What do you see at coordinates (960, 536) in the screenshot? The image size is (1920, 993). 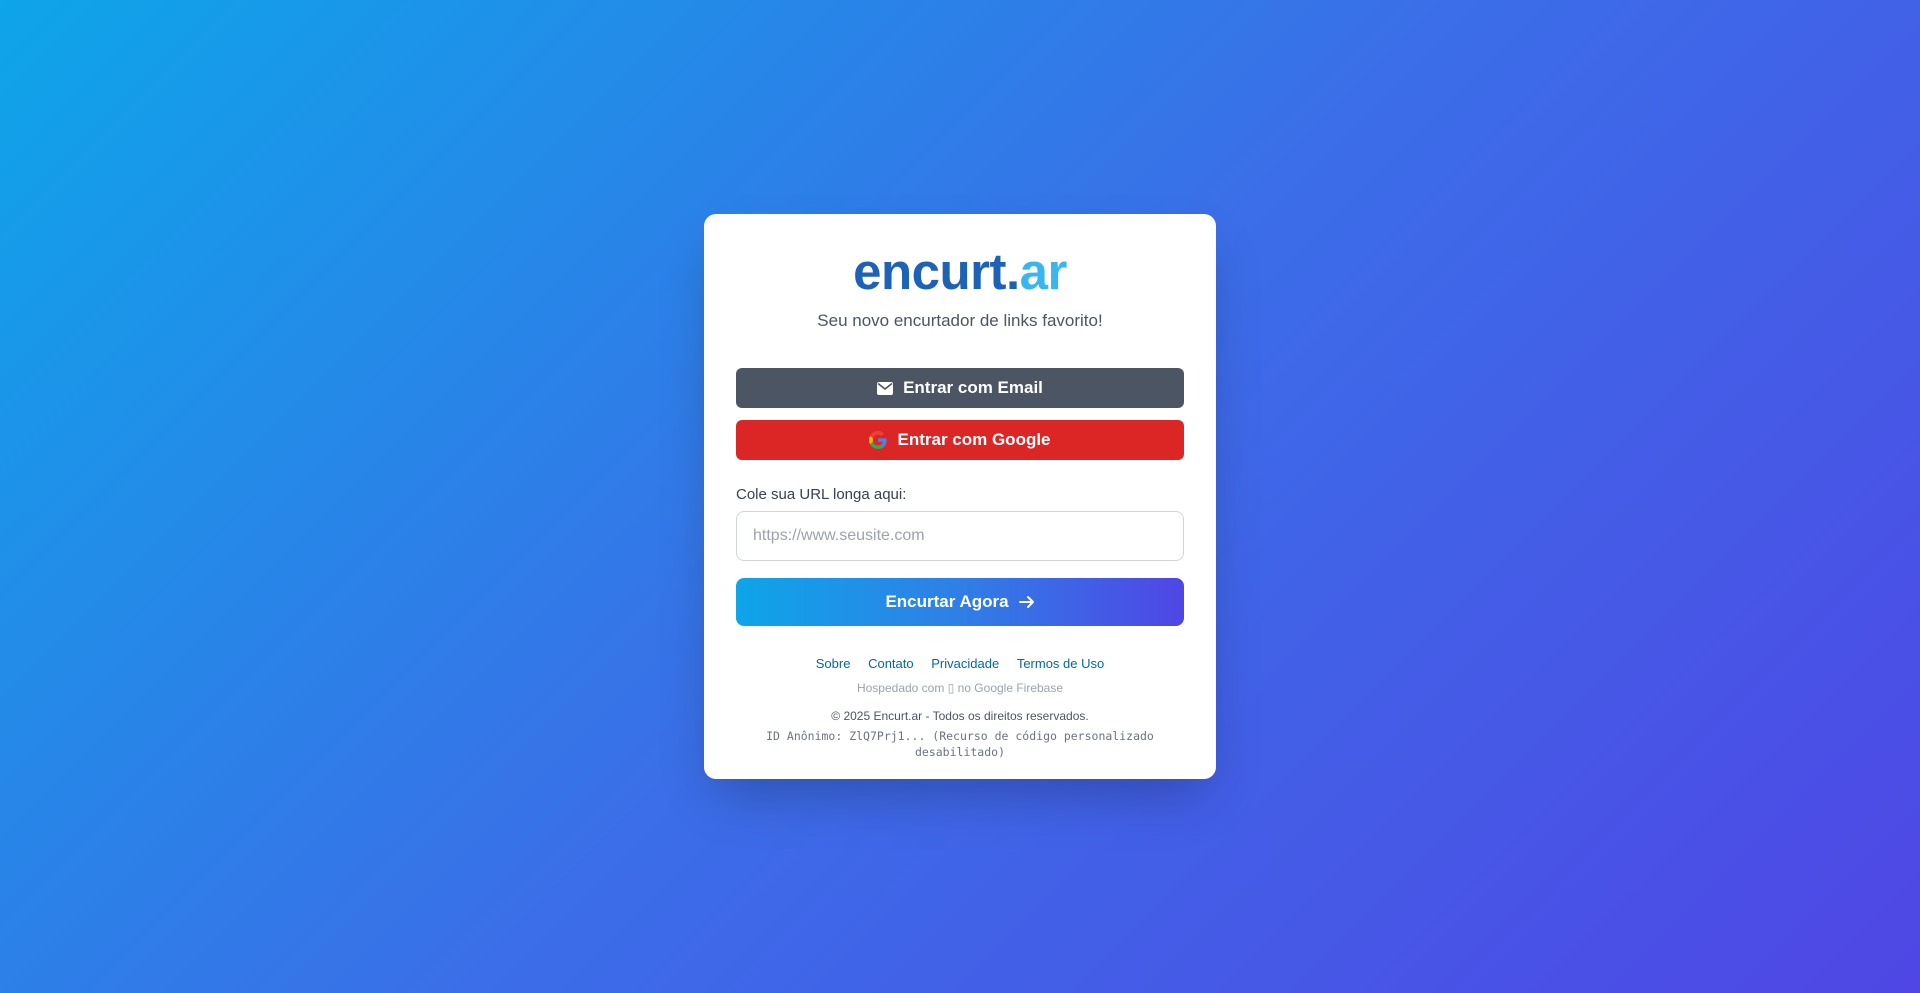 I see `url-input` at bounding box center [960, 536].